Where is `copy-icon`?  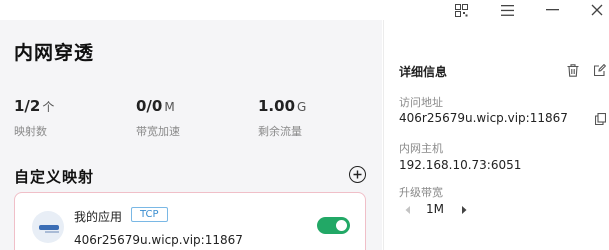
copy-icon is located at coordinates (600, 119).